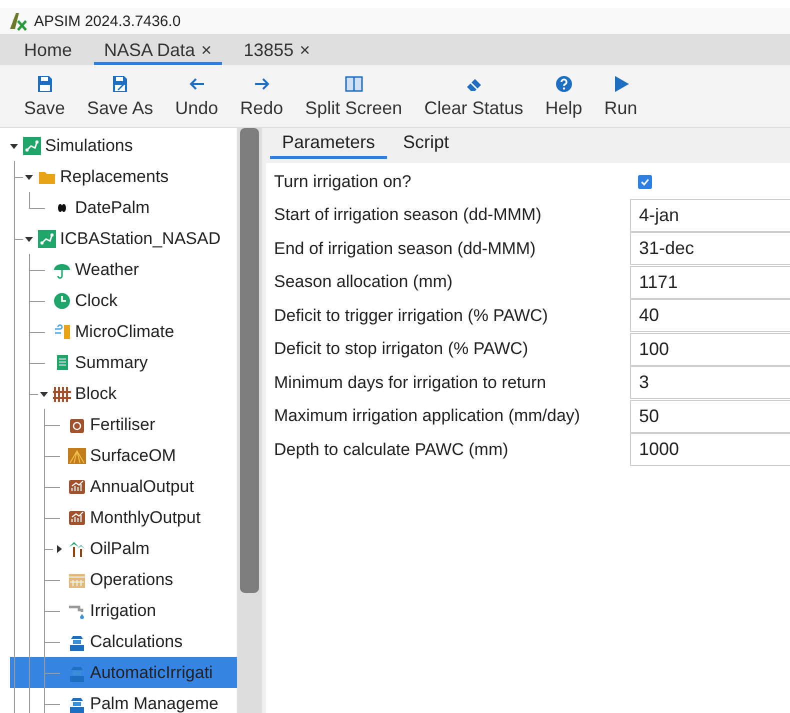 Image resolution: width=790 pixels, height=713 pixels. I want to click on help-button: Help, so click(563, 96).